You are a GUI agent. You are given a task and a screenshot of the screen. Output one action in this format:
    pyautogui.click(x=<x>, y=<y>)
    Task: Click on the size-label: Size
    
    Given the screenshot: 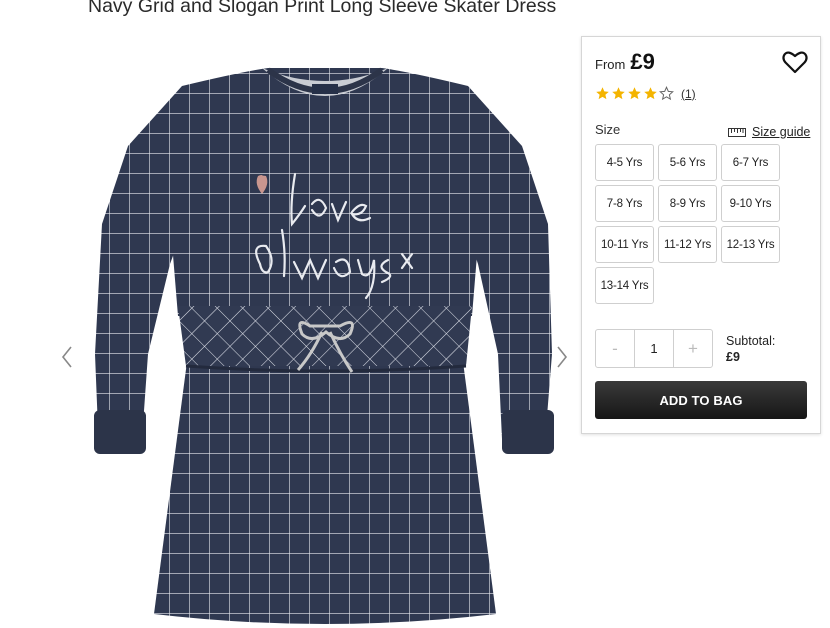 What is the action you would take?
    pyautogui.click(x=608, y=129)
    